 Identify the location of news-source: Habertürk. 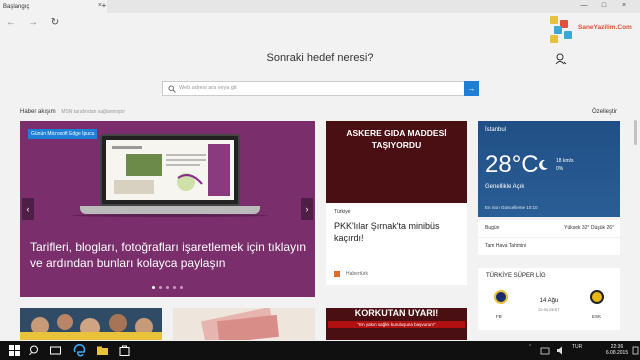
(357, 274).